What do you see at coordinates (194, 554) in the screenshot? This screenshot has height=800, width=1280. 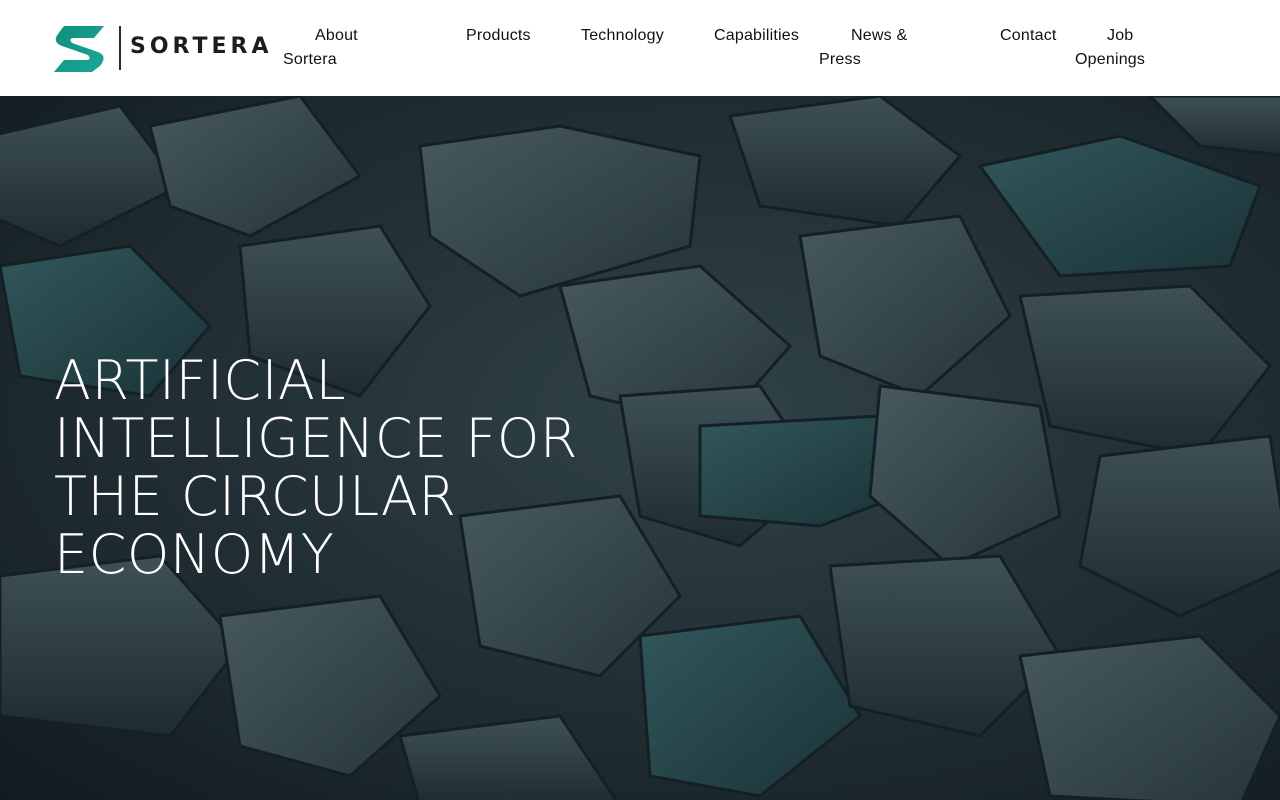 I see `hero-headline-line: ECONOMY` at bounding box center [194, 554].